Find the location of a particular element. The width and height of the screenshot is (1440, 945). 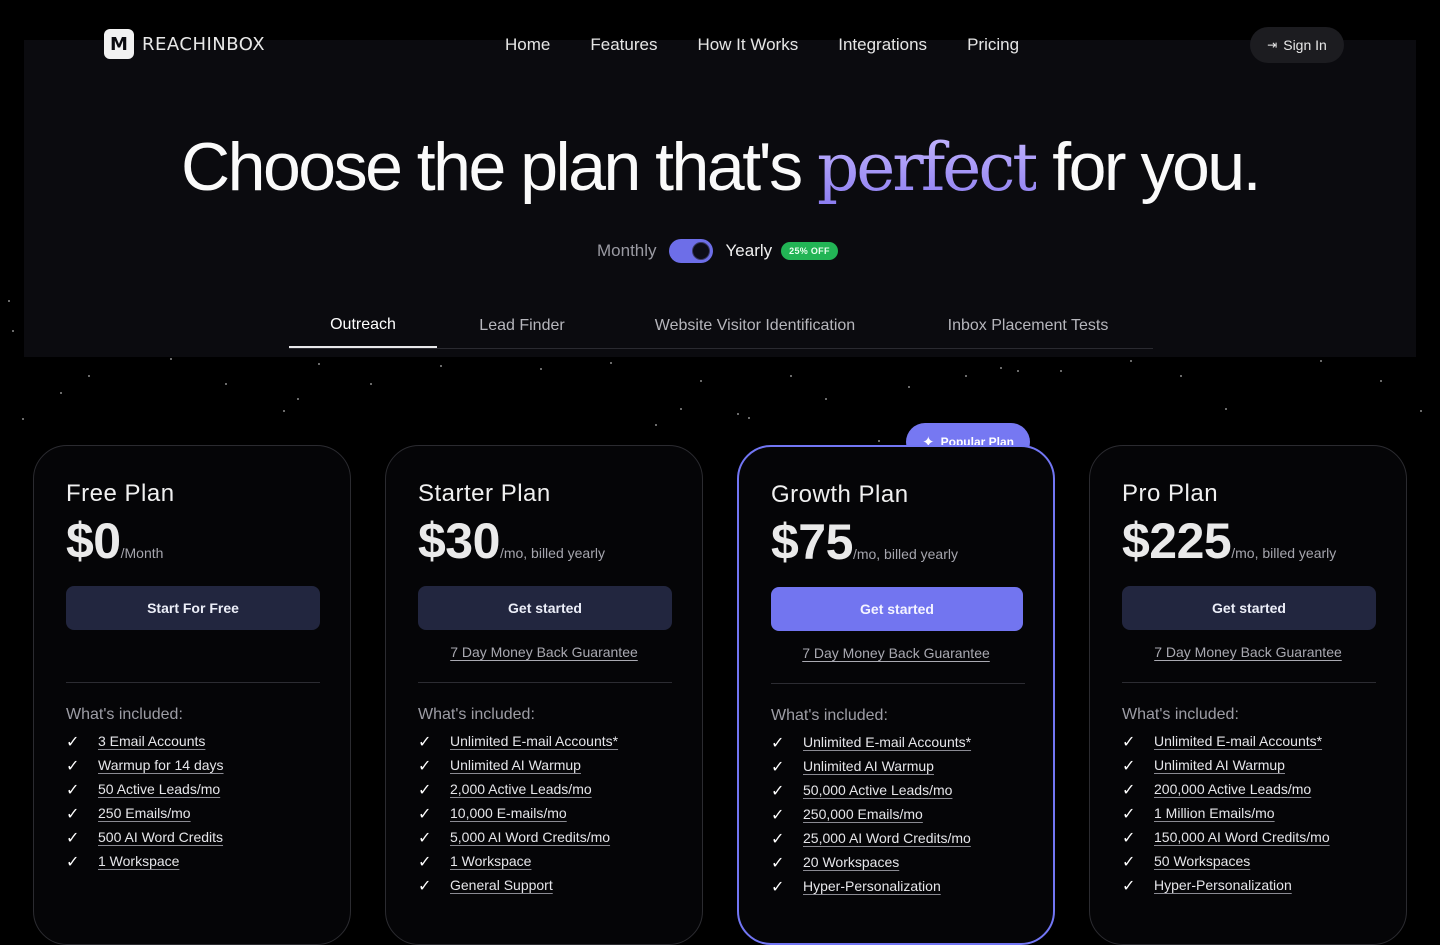

feature-text: 50,000 Active Leads/mo is located at coordinates (877, 790).